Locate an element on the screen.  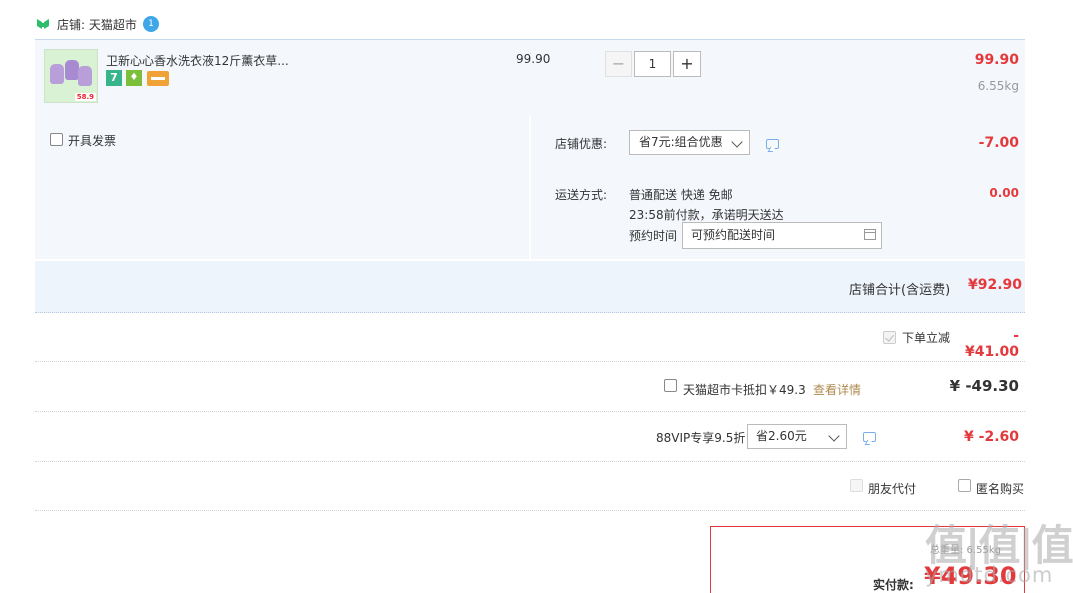
shop-name: 店铺: 天猫超市 is located at coordinates (97, 24).